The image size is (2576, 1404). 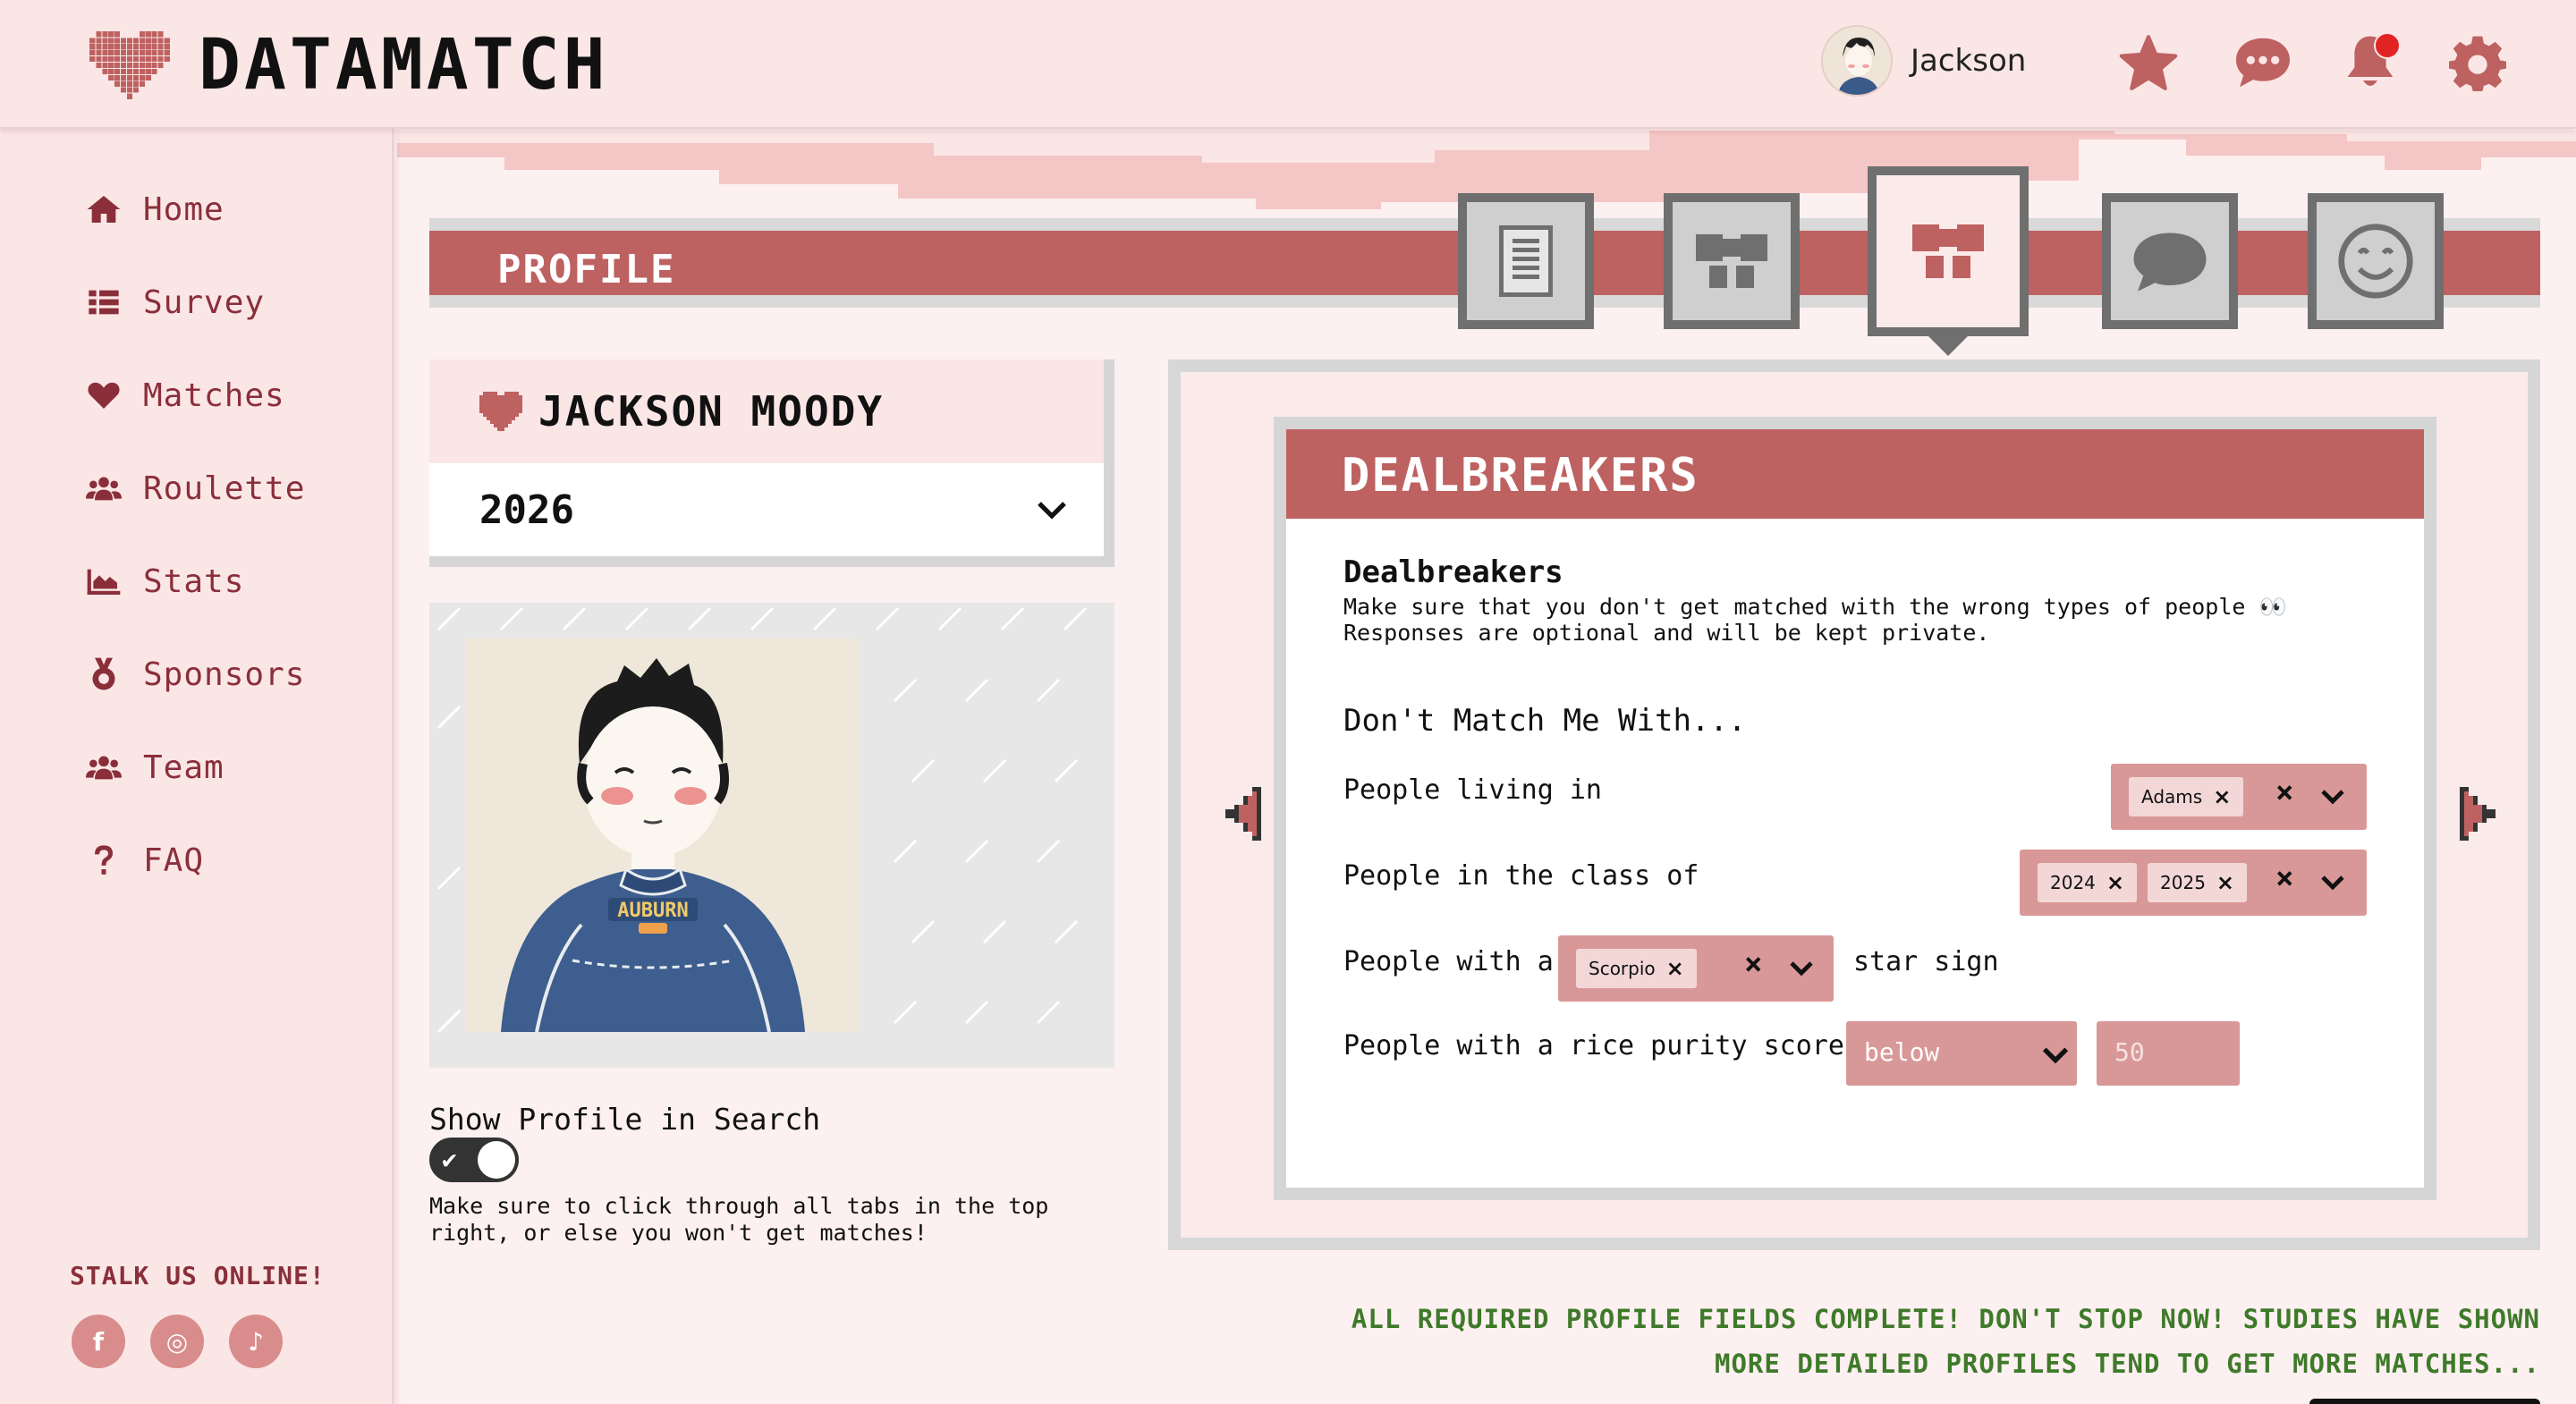 I want to click on active-tab-pointer, so click(x=1948, y=346).